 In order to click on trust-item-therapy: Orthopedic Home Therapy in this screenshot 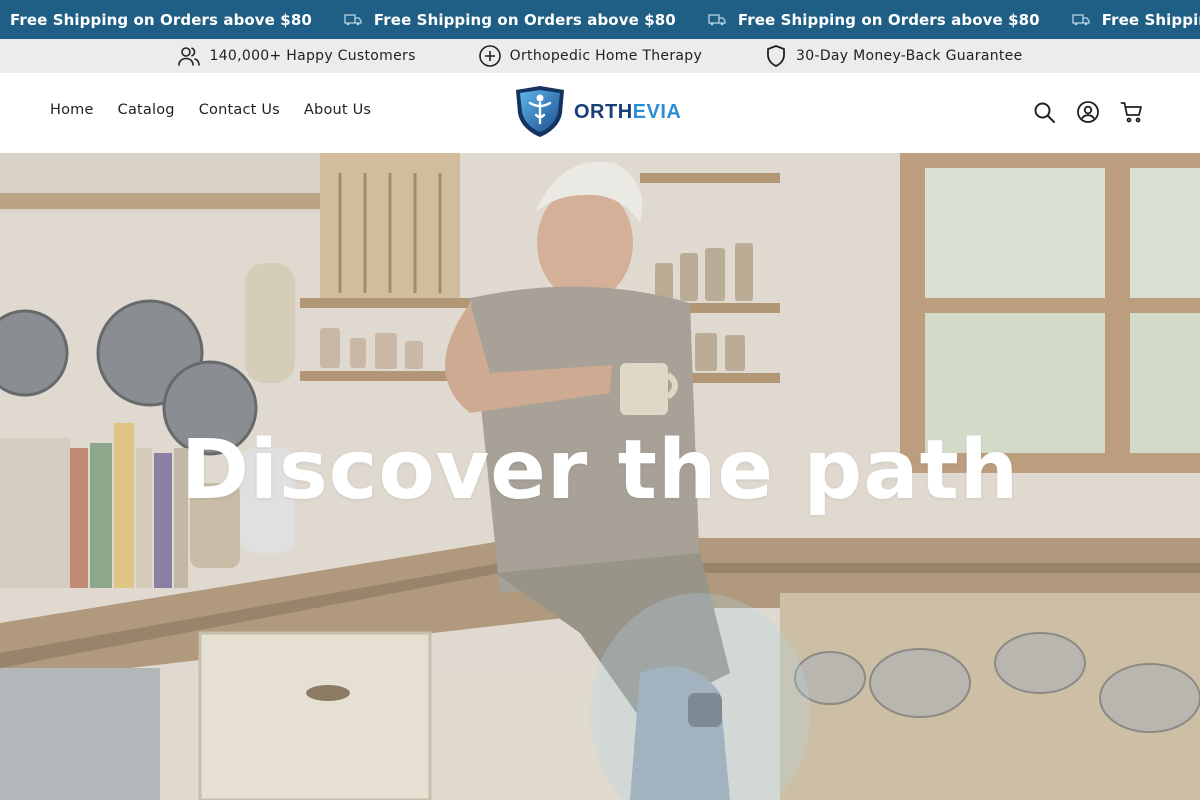, I will do `click(590, 56)`.